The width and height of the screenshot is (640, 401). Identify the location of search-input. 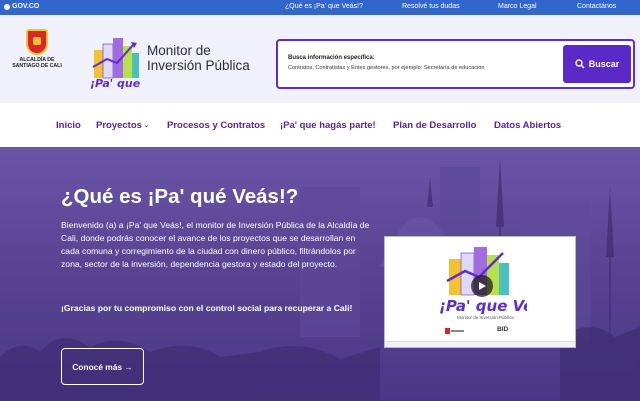
(423, 68).